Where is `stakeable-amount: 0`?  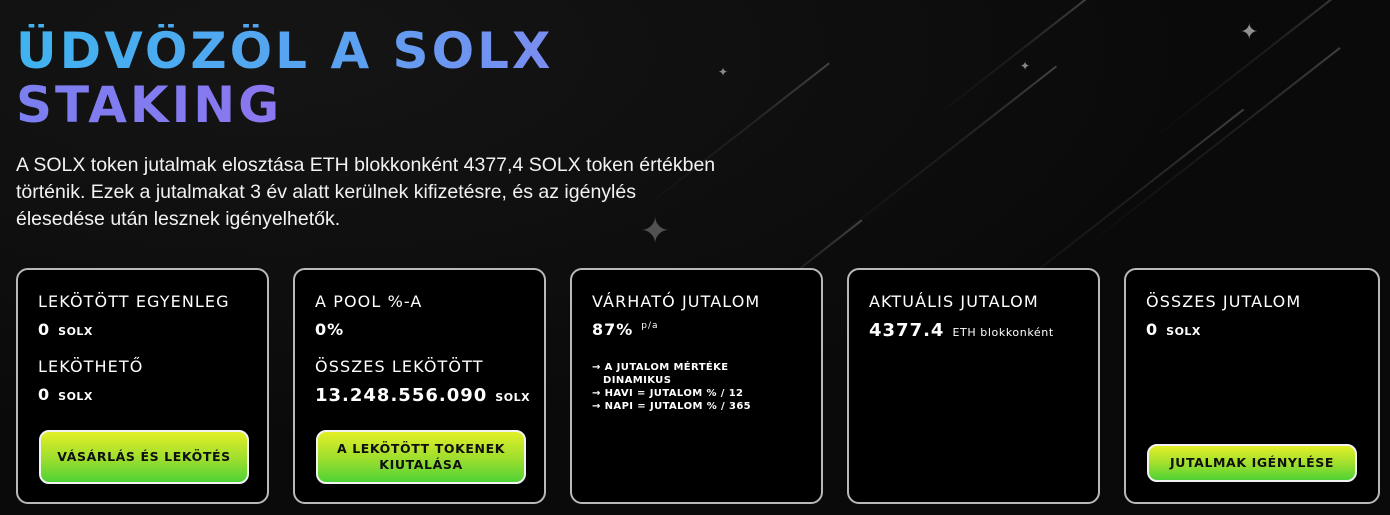 stakeable-amount: 0 is located at coordinates (44, 394).